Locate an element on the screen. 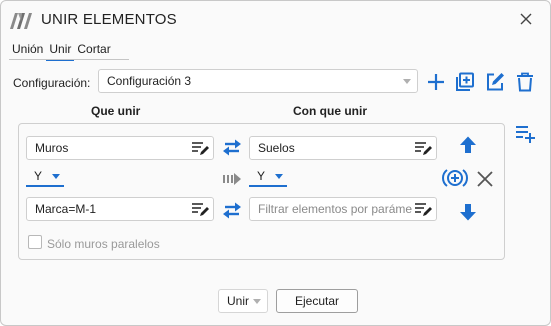 The height and width of the screenshot is (326, 551). parallel-walls-label: Sólo muros paralelos is located at coordinates (103, 244).